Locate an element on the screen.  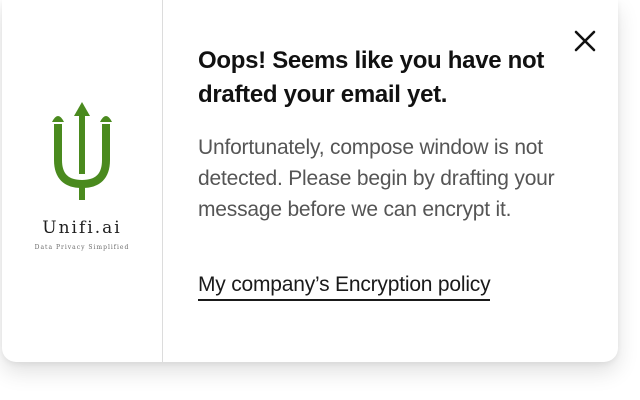
close-icon is located at coordinates (585, 41).